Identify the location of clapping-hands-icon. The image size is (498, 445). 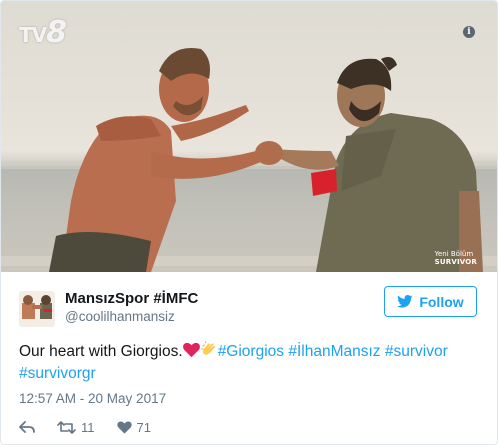
(207, 348).